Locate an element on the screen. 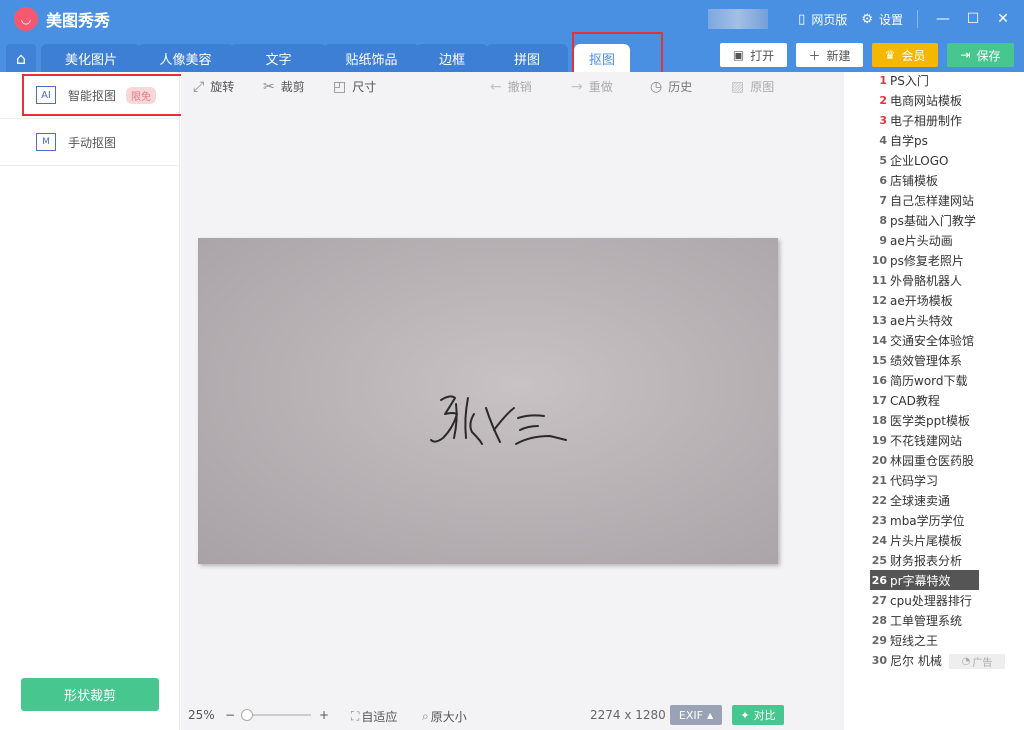 The height and width of the screenshot is (730, 1024). tab-beautify: 美化图片 is located at coordinates (91, 58).